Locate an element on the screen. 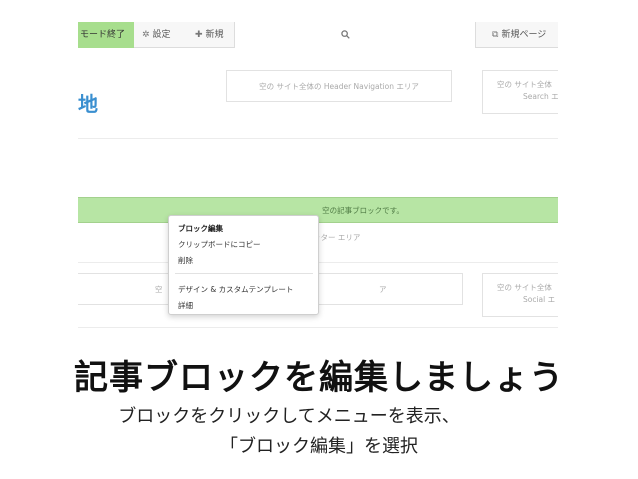 The height and width of the screenshot is (479, 638). bottom-area-label: 空 is located at coordinates (159, 289).